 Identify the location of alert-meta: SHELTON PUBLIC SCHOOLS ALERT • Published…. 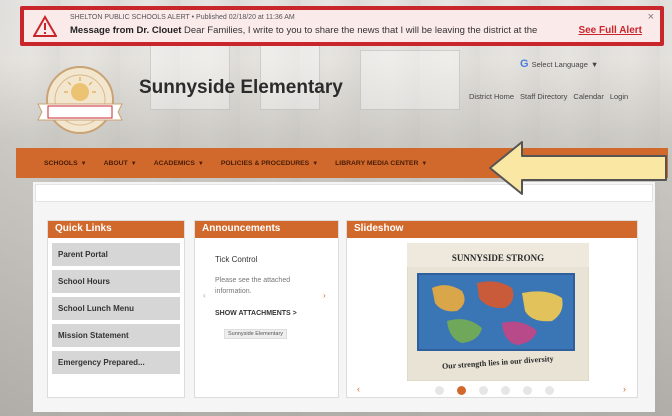
(182, 17).